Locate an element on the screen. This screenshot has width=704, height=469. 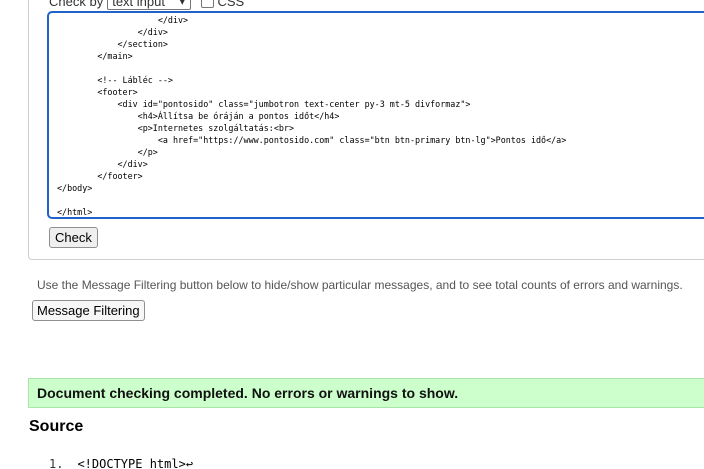
code-line: <p>Internetes szolgáltatás:<br> is located at coordinates (175, 128).